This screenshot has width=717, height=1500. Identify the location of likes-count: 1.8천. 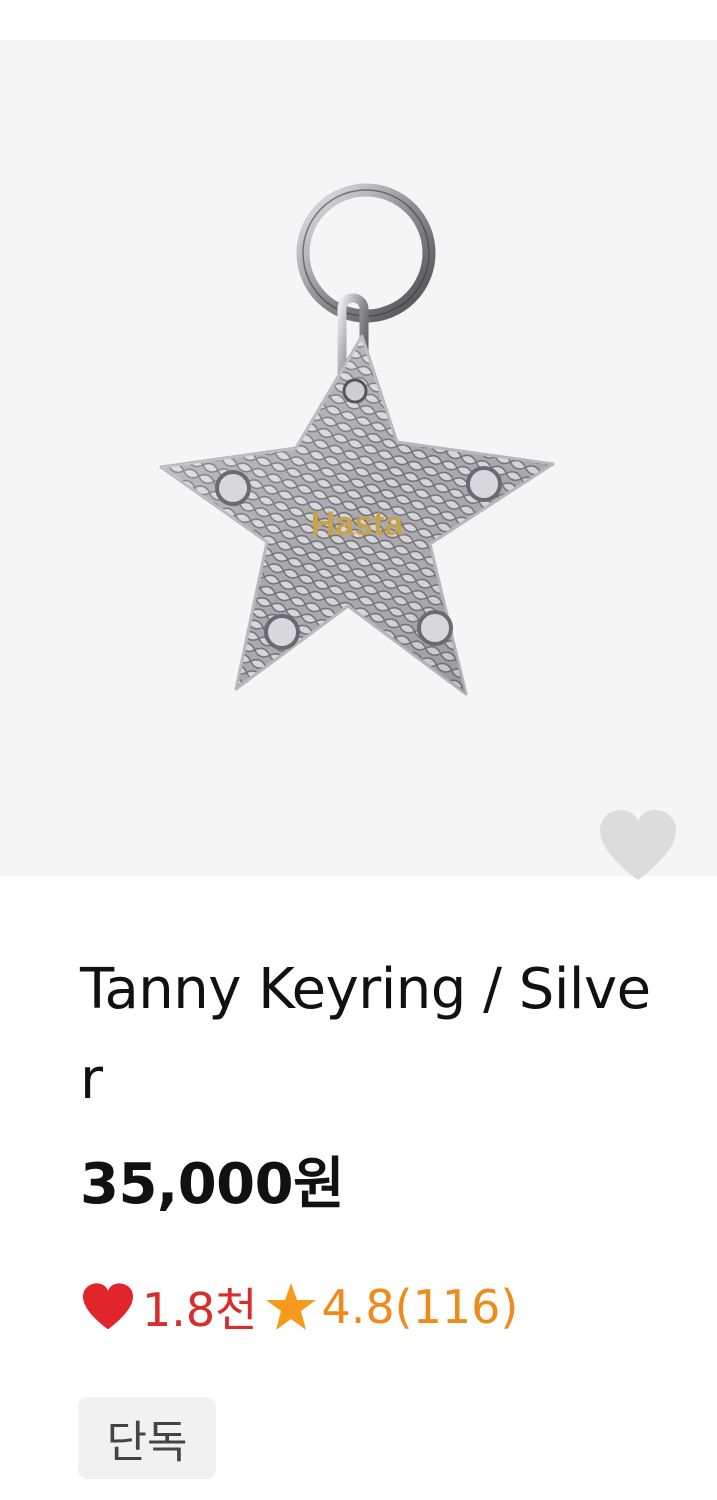
(200, 1310).